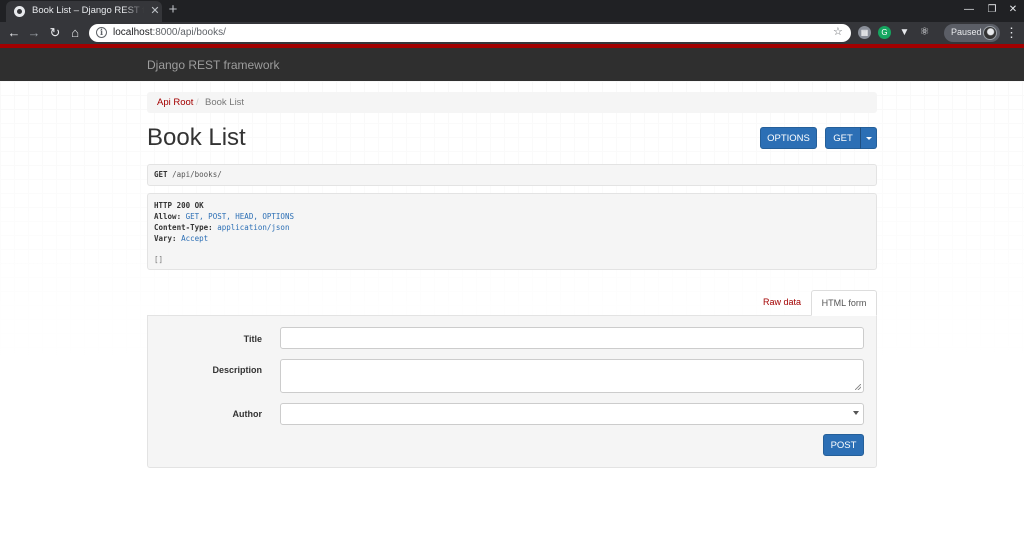 The image size is (1024, 559). What do you see at coordinates (133, 32) in the screenshot?
I see `url-host: localhost` at bounding box center [133, 32].